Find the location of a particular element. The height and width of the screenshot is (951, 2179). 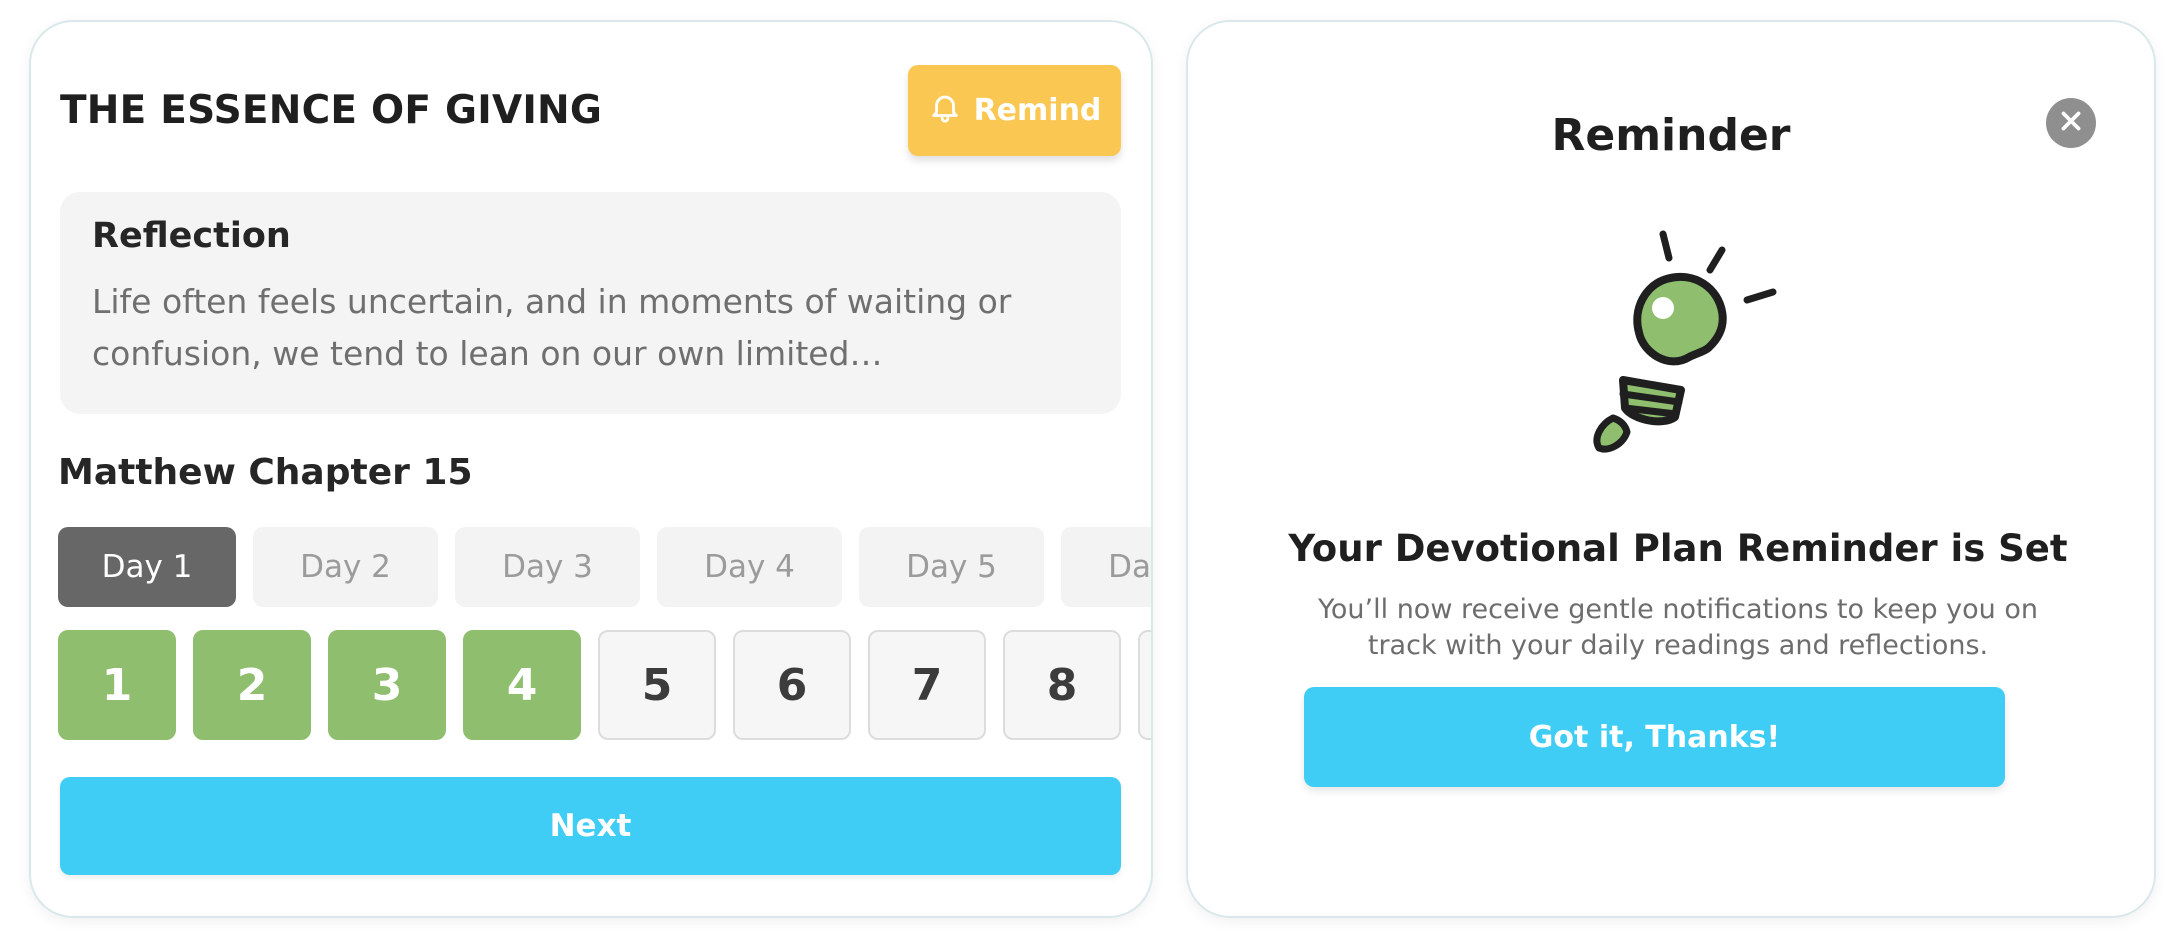

close-button is located at coordinates (2071, 123).